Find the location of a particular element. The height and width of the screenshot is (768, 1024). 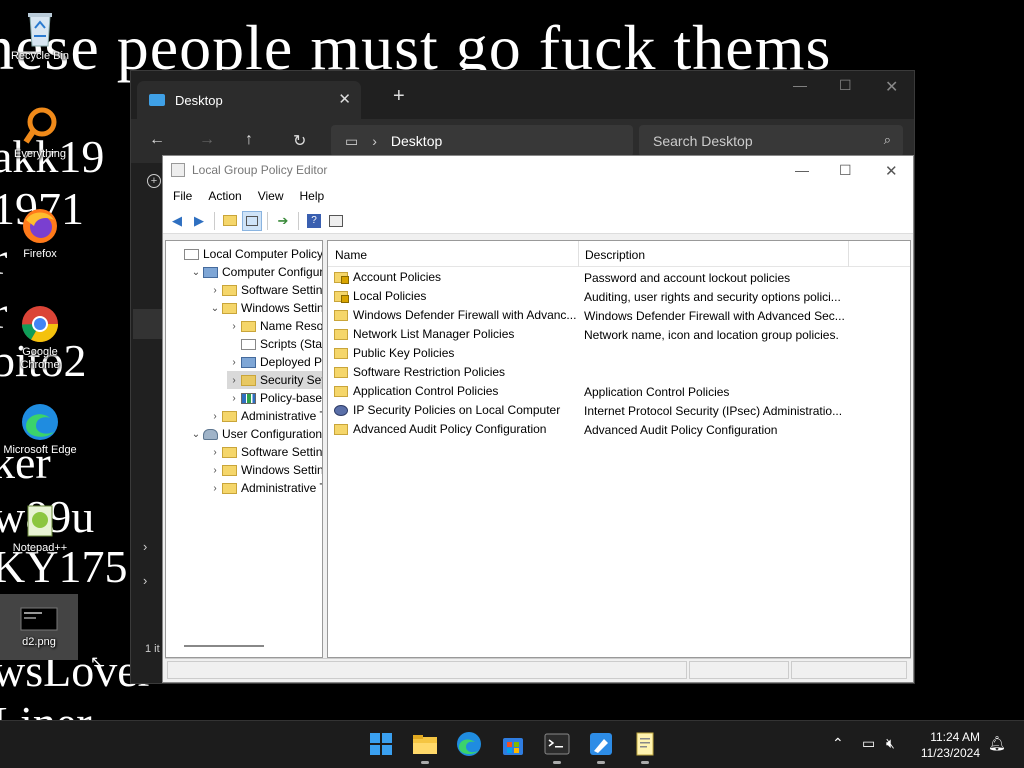

forward-arrow-icon: → is located at coordinates (207, 140).